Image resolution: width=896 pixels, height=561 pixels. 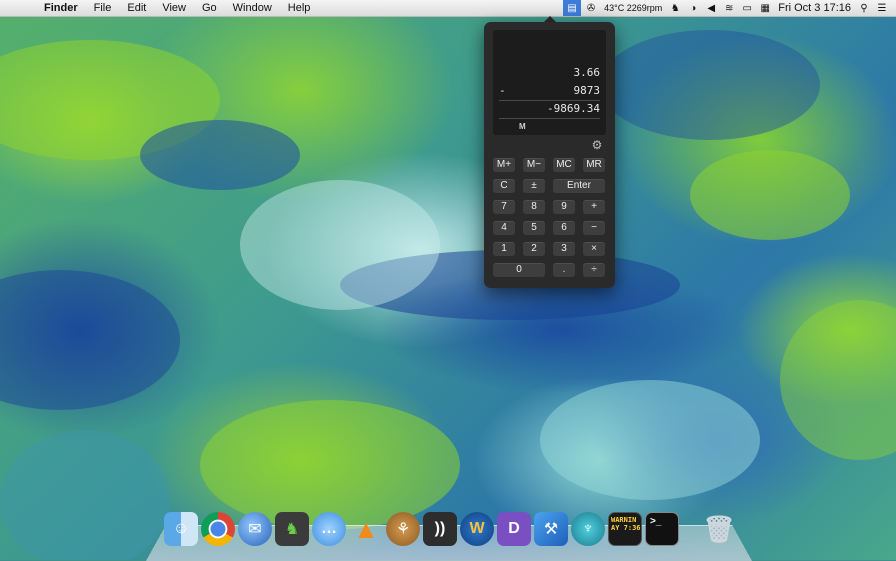 I want to click on thunderbird-icon: ✉, so click(x=255, y=529).